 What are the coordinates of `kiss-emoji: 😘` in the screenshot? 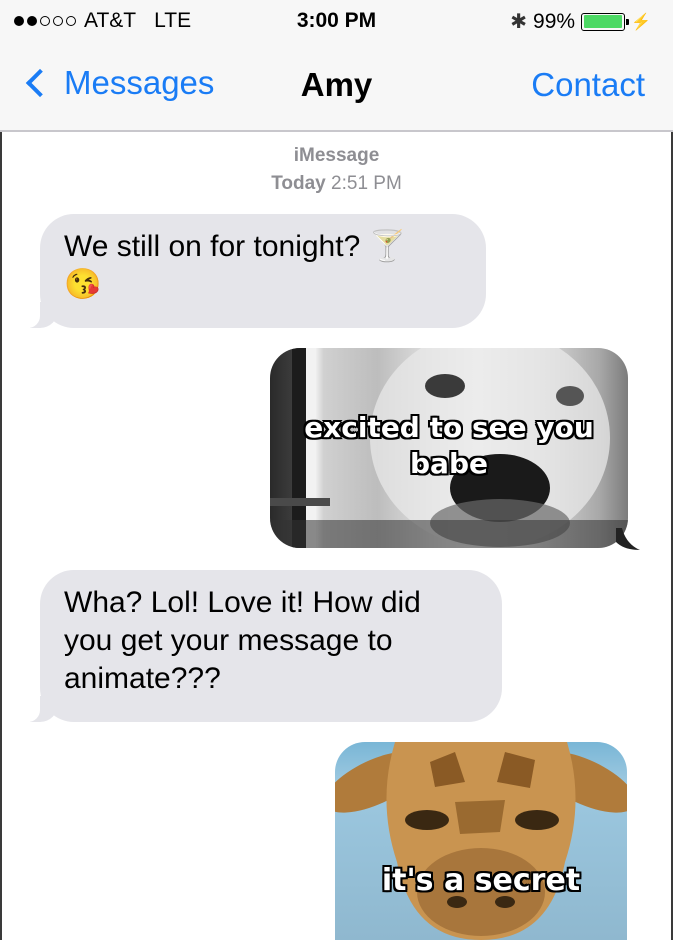 It's located at (83, 284).